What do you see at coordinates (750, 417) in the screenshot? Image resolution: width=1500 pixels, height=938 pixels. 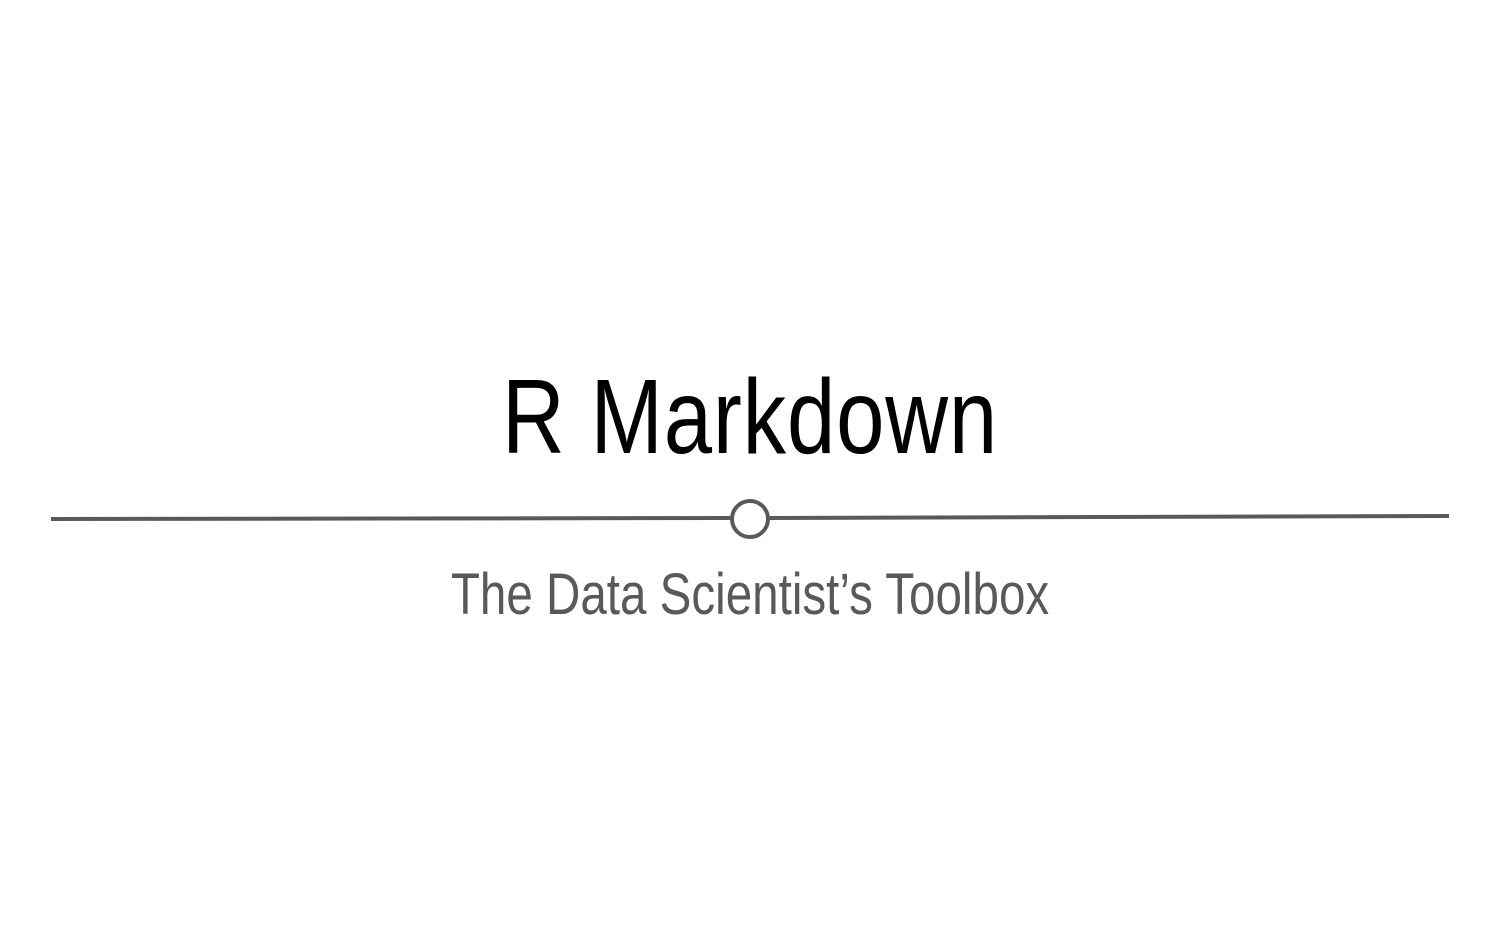 I see `slide-title: R Markdown` at bounding box center [750, 417].